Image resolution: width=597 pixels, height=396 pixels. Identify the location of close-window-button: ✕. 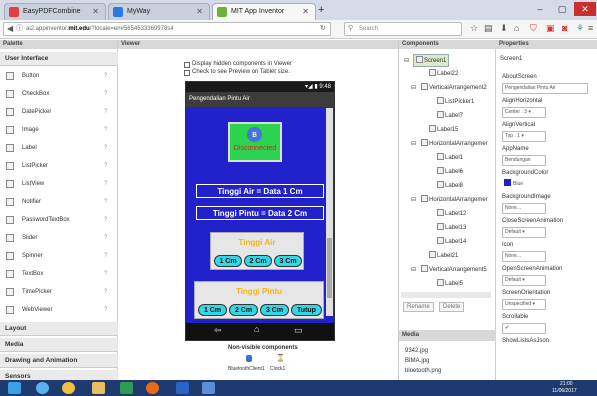
(585, 9).